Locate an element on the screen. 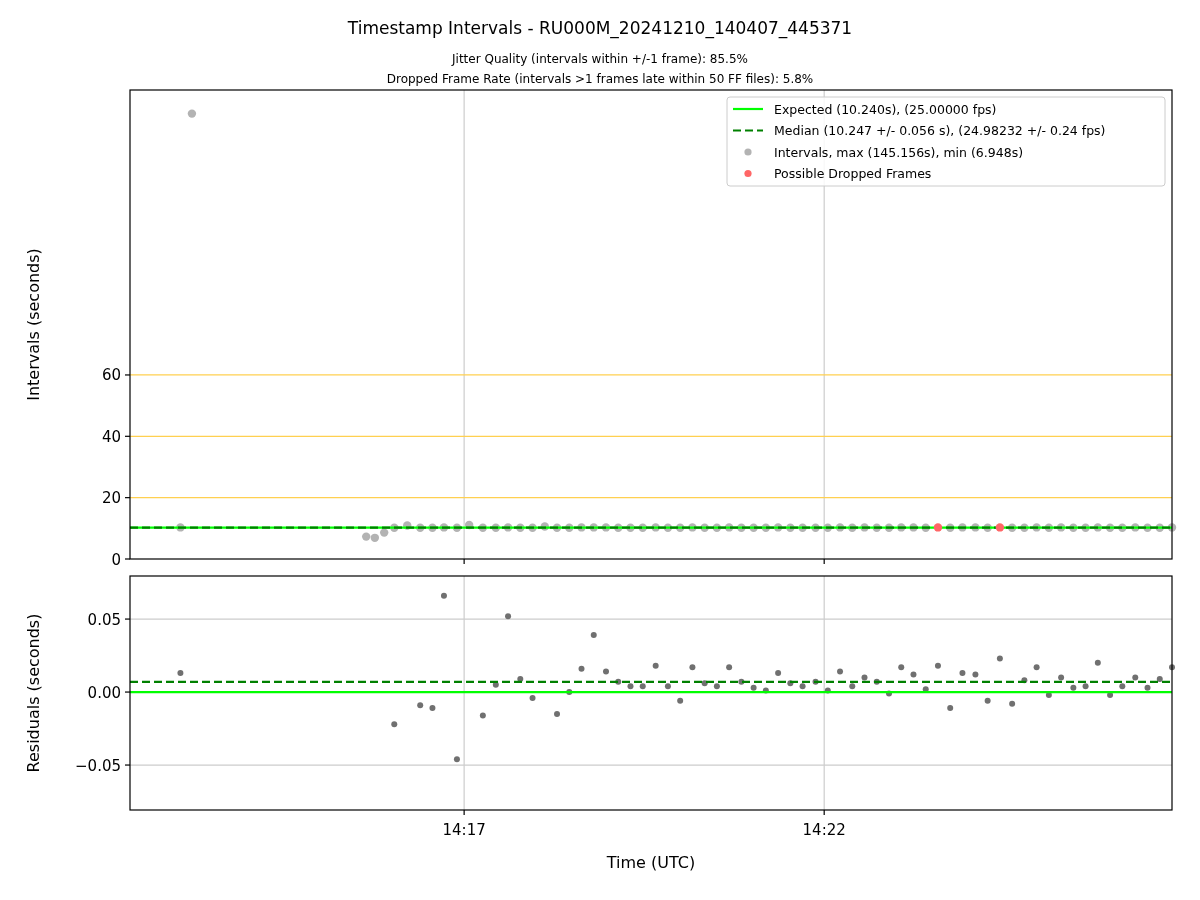 Image resolution: width=1200 pixels, height=900 pixels. axis-label: Residuals (seconds) is located at coordinates (33, 693).